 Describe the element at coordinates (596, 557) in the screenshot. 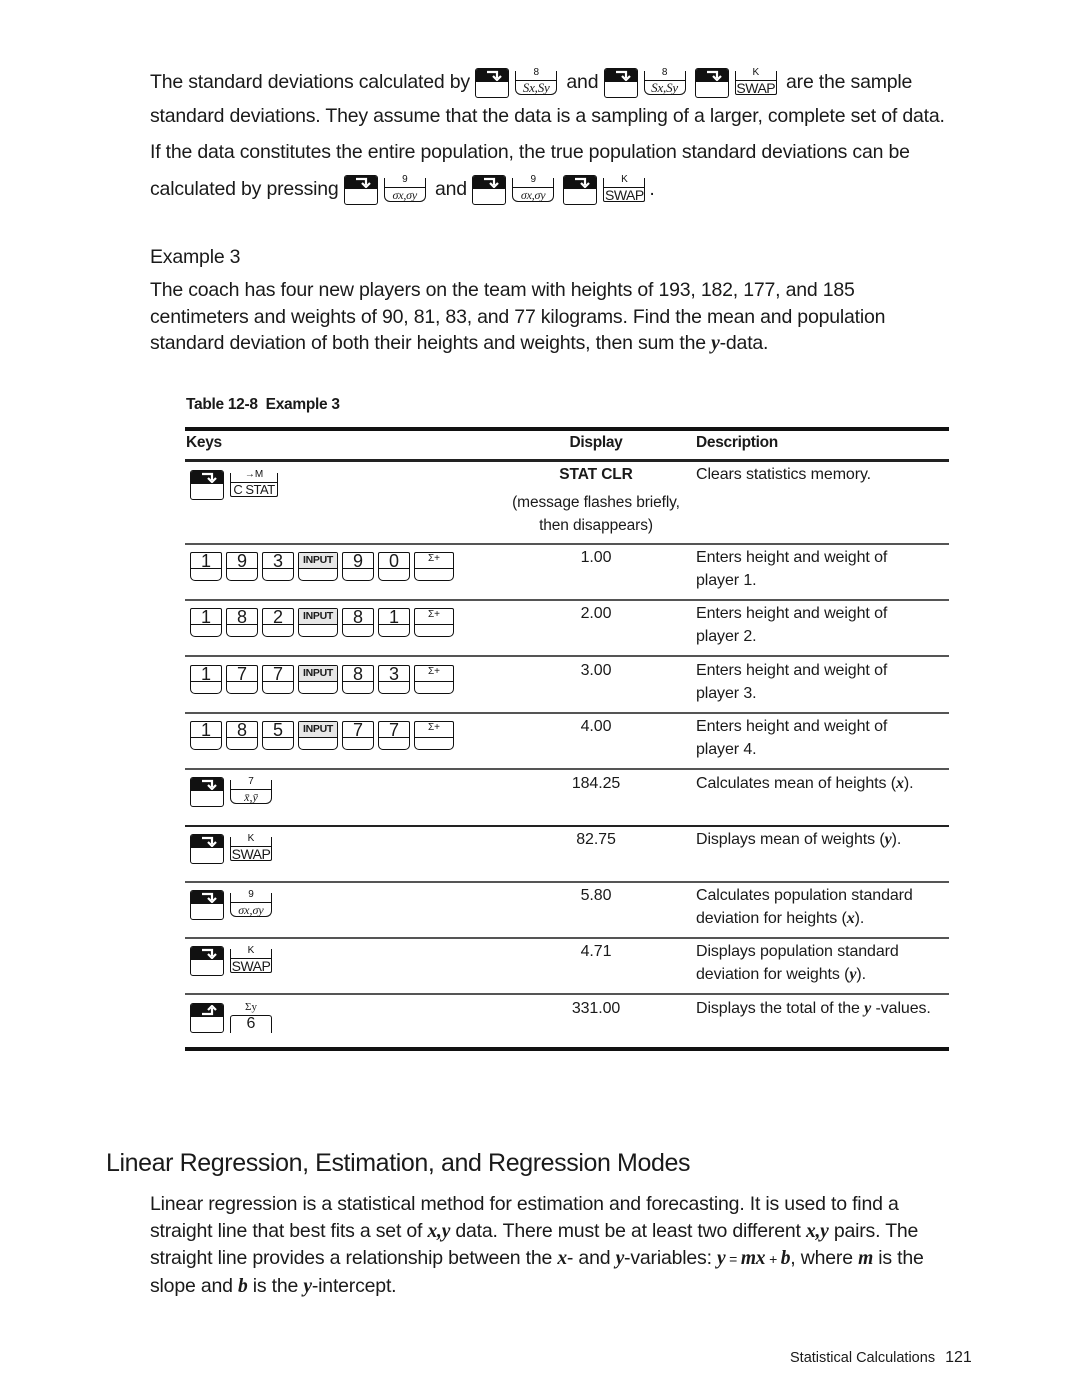

I see `row-display: 1.00` at that location.